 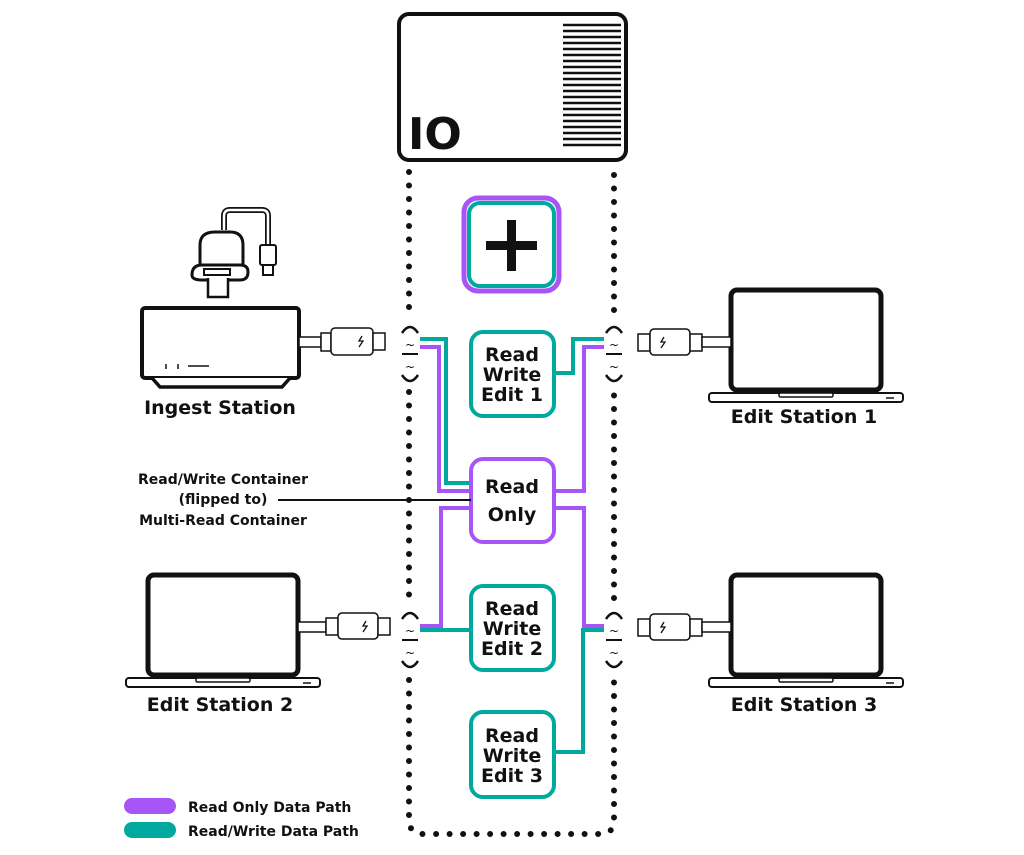 I want to click on svg-text: Edit 3, so click(x=512, y=776).